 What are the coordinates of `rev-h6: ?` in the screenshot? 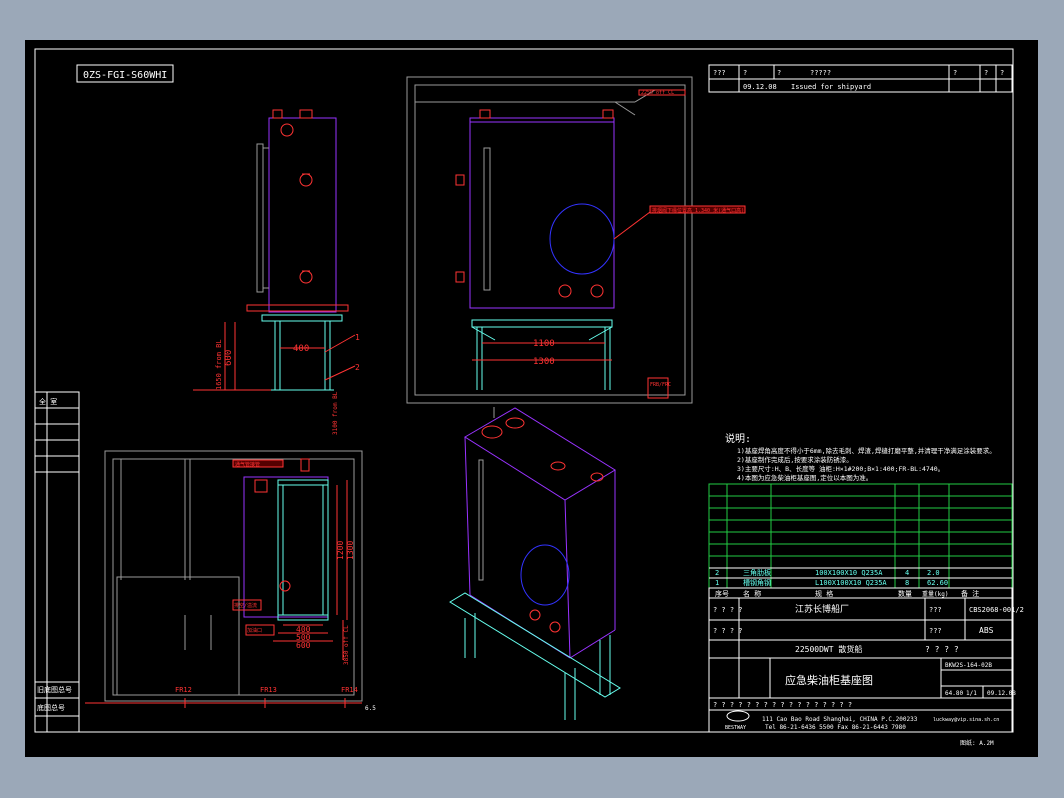 It's located at (1002, 73).